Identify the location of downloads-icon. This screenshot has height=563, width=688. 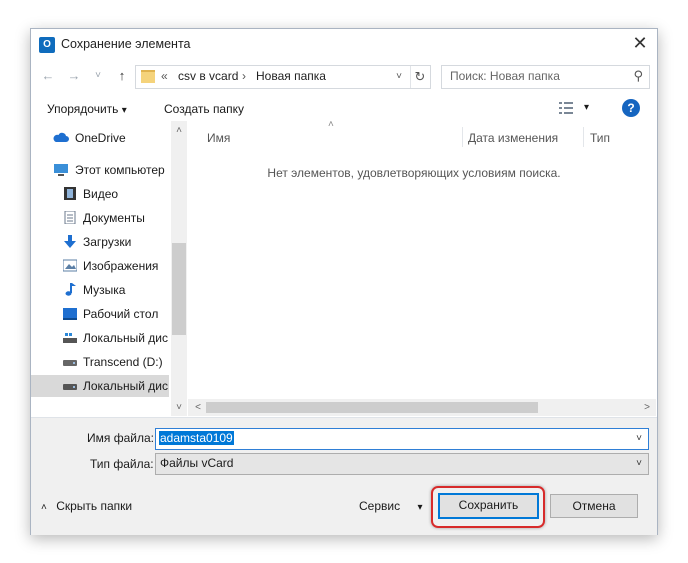
(70, 241).